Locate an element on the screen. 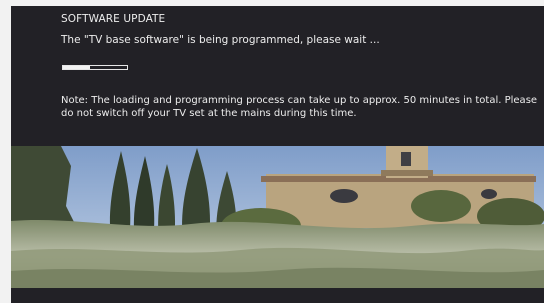 The image size is (544, 303). update-progress-fill is located at coordinates (76, 67).